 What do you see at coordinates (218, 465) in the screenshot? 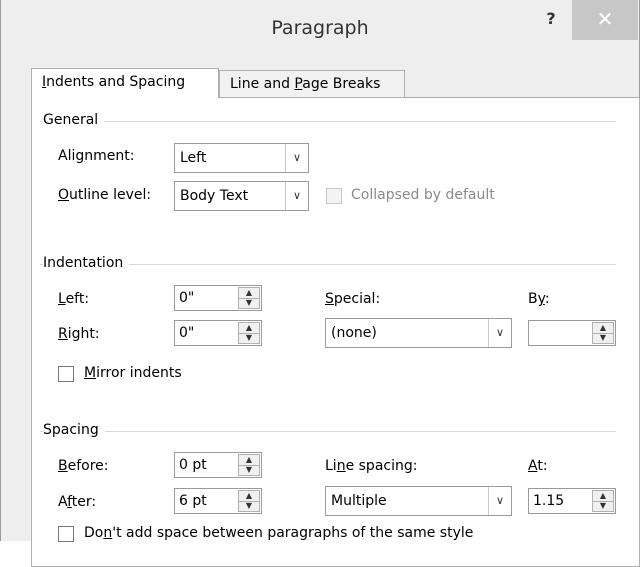
I see `before-spinner: 0 pt ▲ ▼` at bounding box center [218, 465].